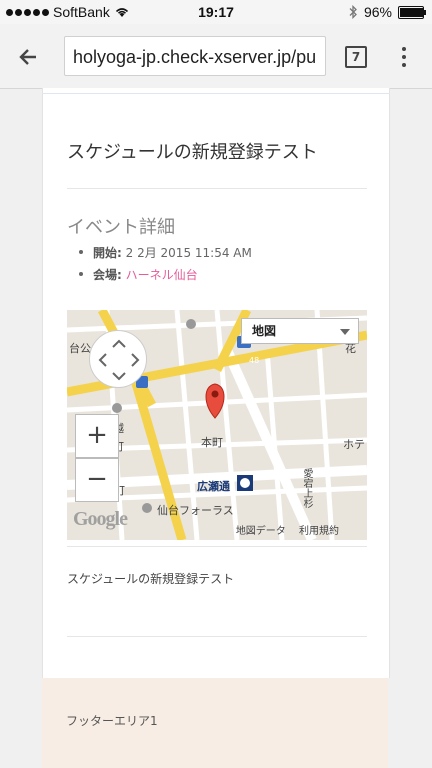  Describe the element at coordinates (188, 252) in the screenshot. I see `start-value: 2 2月 2015 11:54 AM` at that location.